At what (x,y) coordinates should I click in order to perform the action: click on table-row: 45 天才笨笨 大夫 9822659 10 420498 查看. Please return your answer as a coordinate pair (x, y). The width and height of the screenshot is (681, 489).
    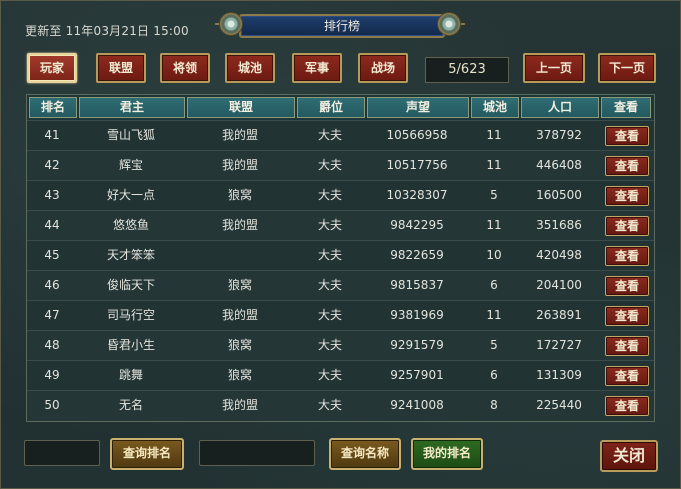
    Looking at the image, I should click on (340, 255).